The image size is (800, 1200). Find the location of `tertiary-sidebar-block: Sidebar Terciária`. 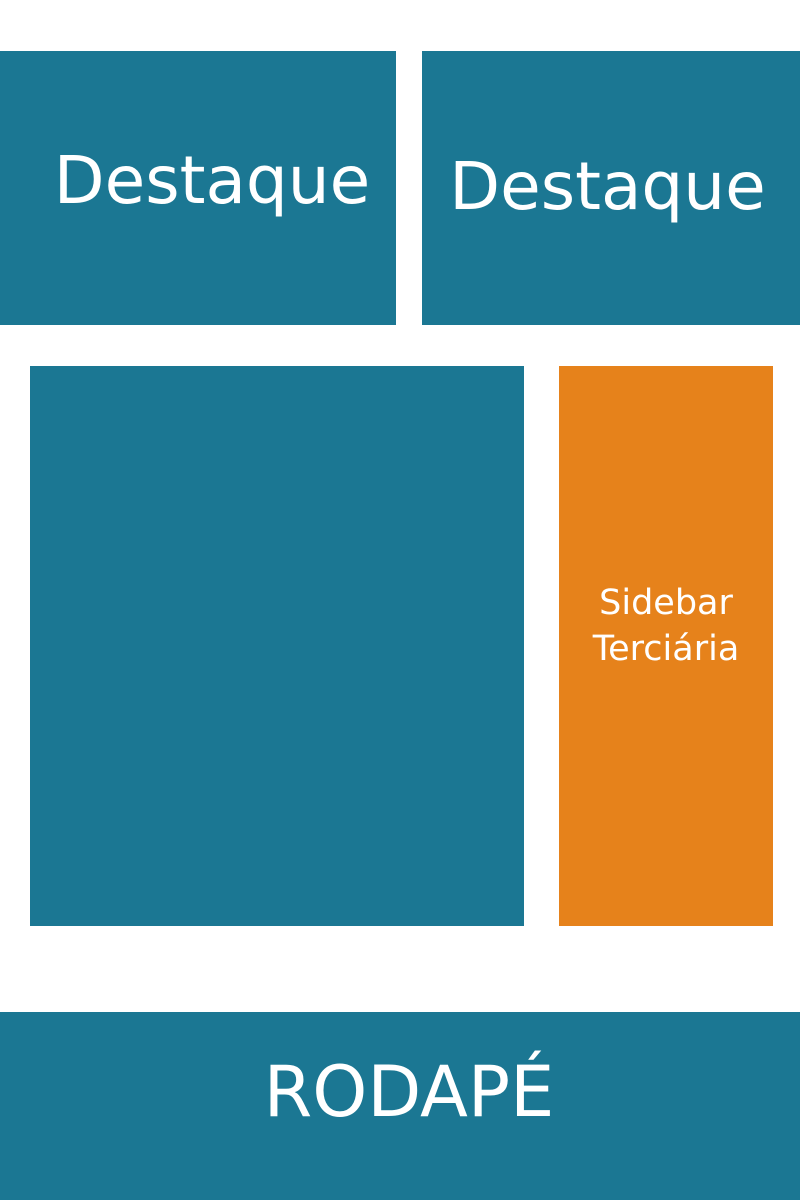

tertiary-sidebar-block: Sidebar Terciária is located at coordinates (666, 646).